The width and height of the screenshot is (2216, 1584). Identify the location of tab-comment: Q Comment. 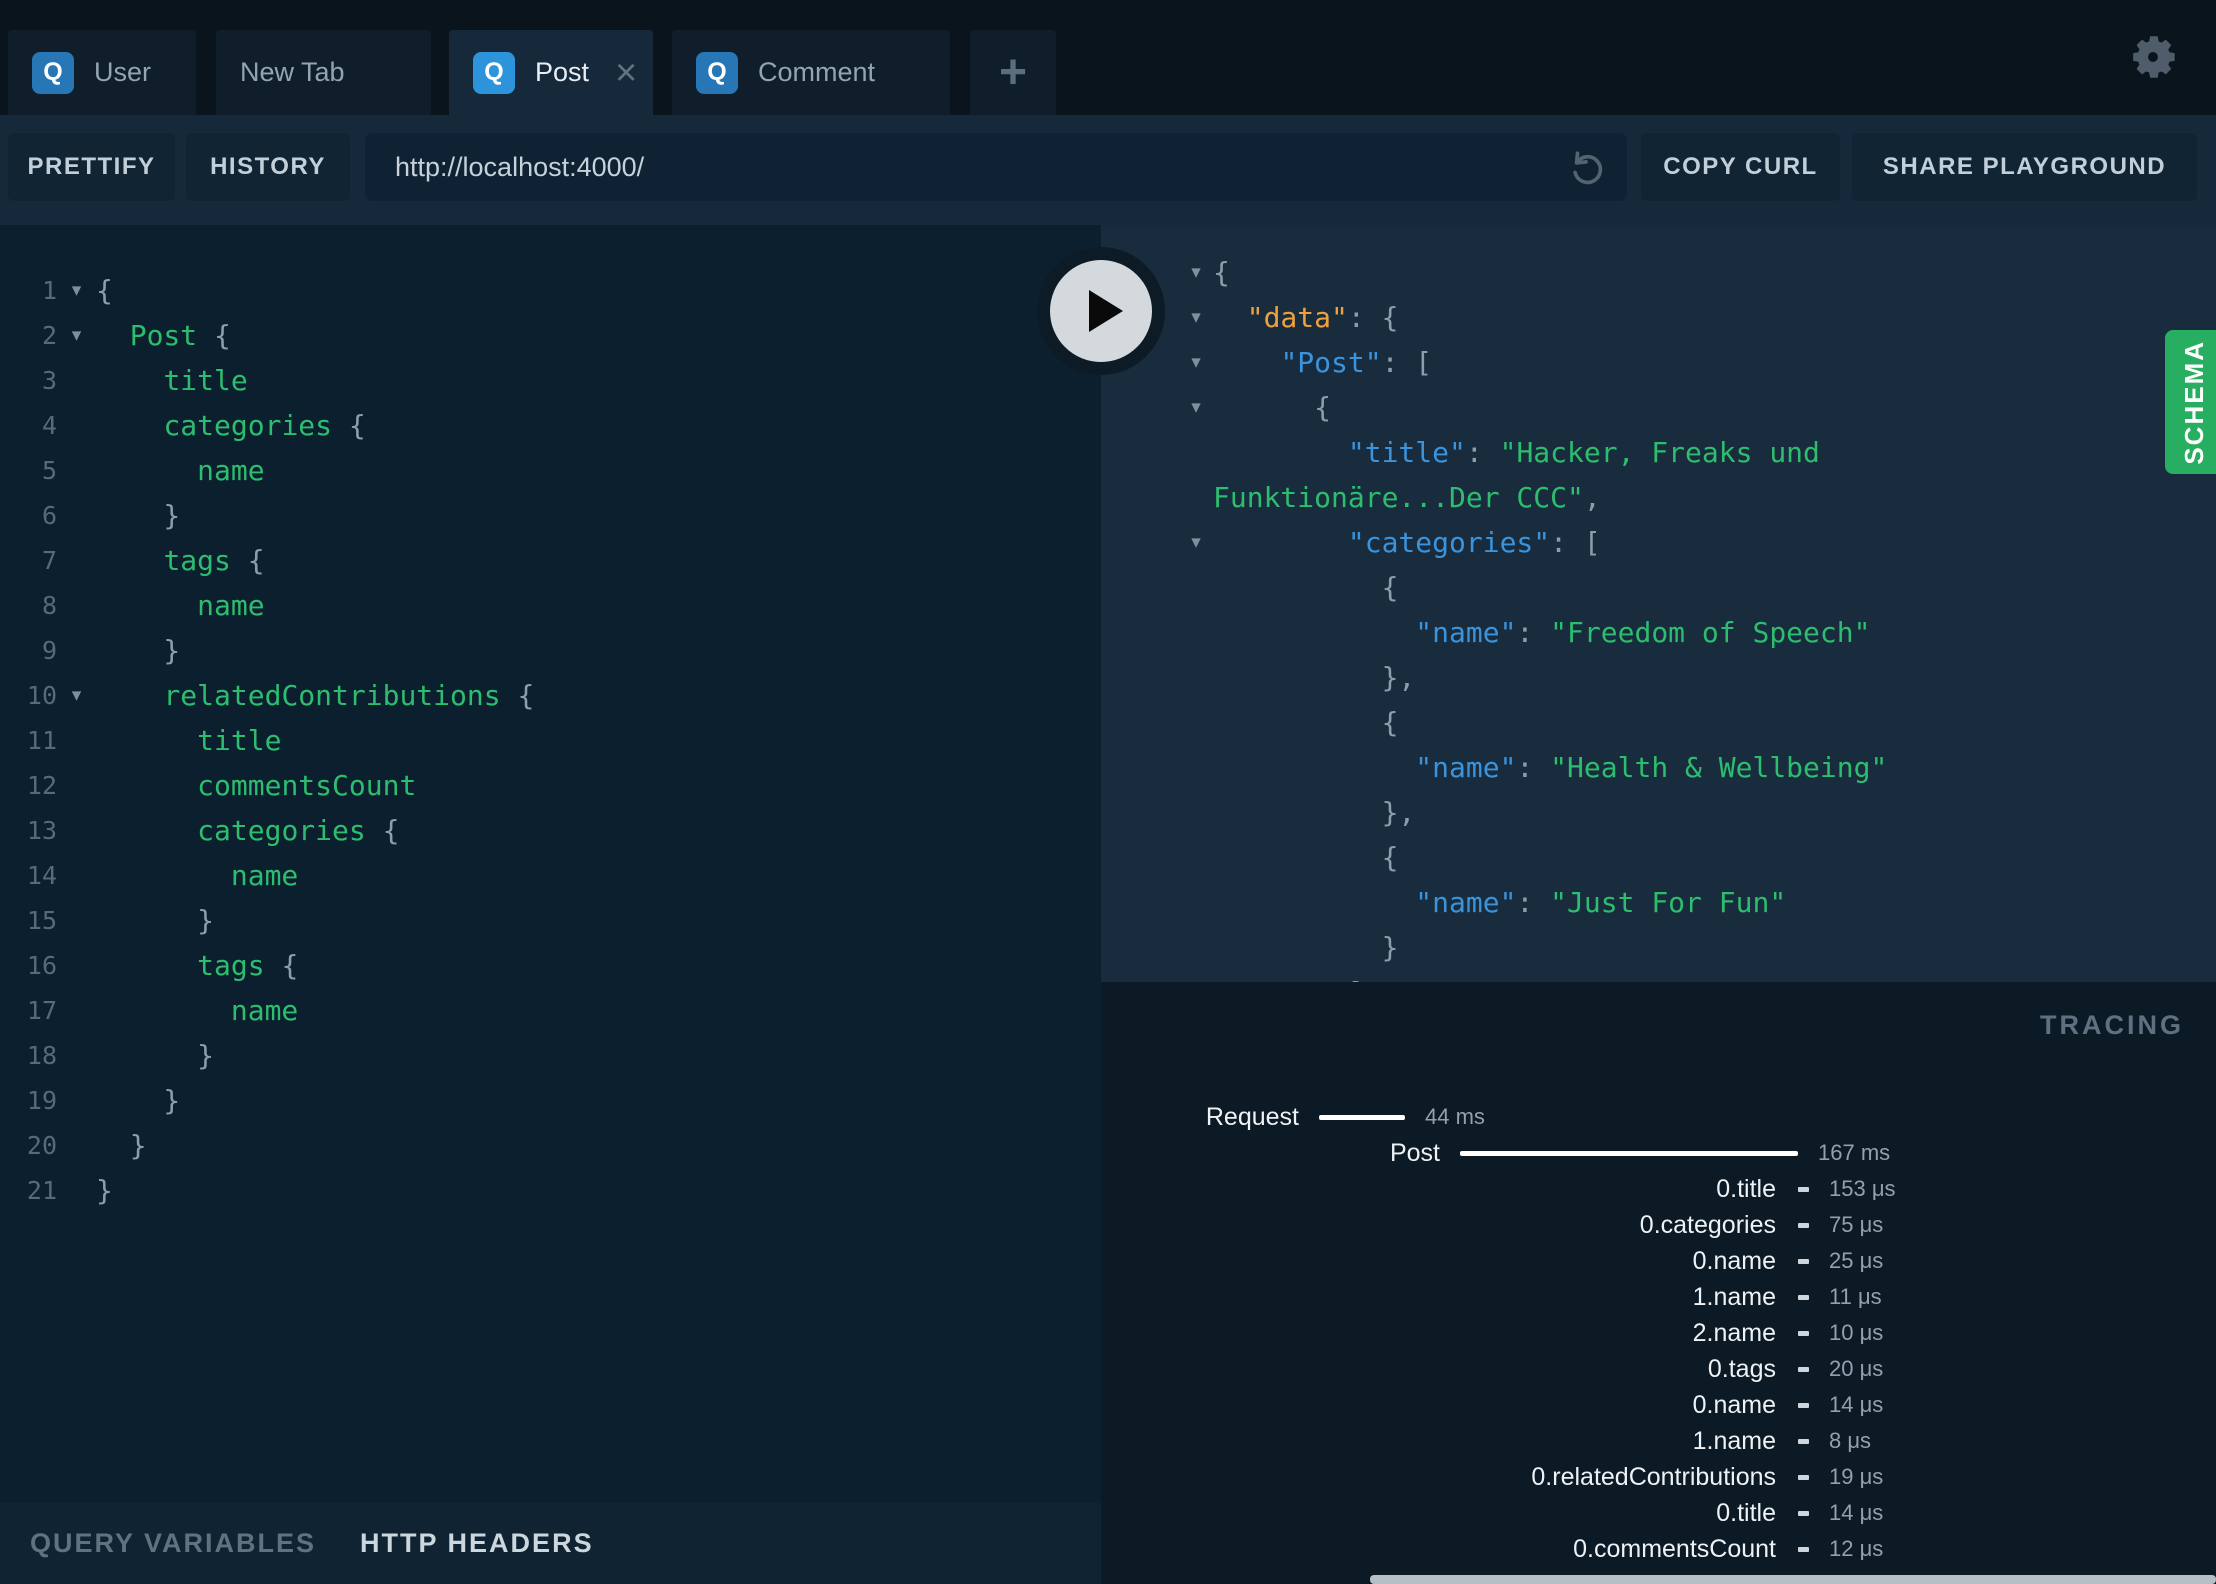
(811, 72).